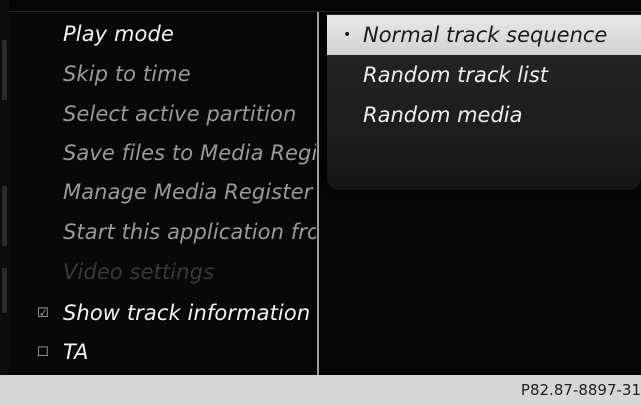  Describe the element at coordinates (139, 272) in the screenshot. I see `menu-item-label: Video settings` at that location.